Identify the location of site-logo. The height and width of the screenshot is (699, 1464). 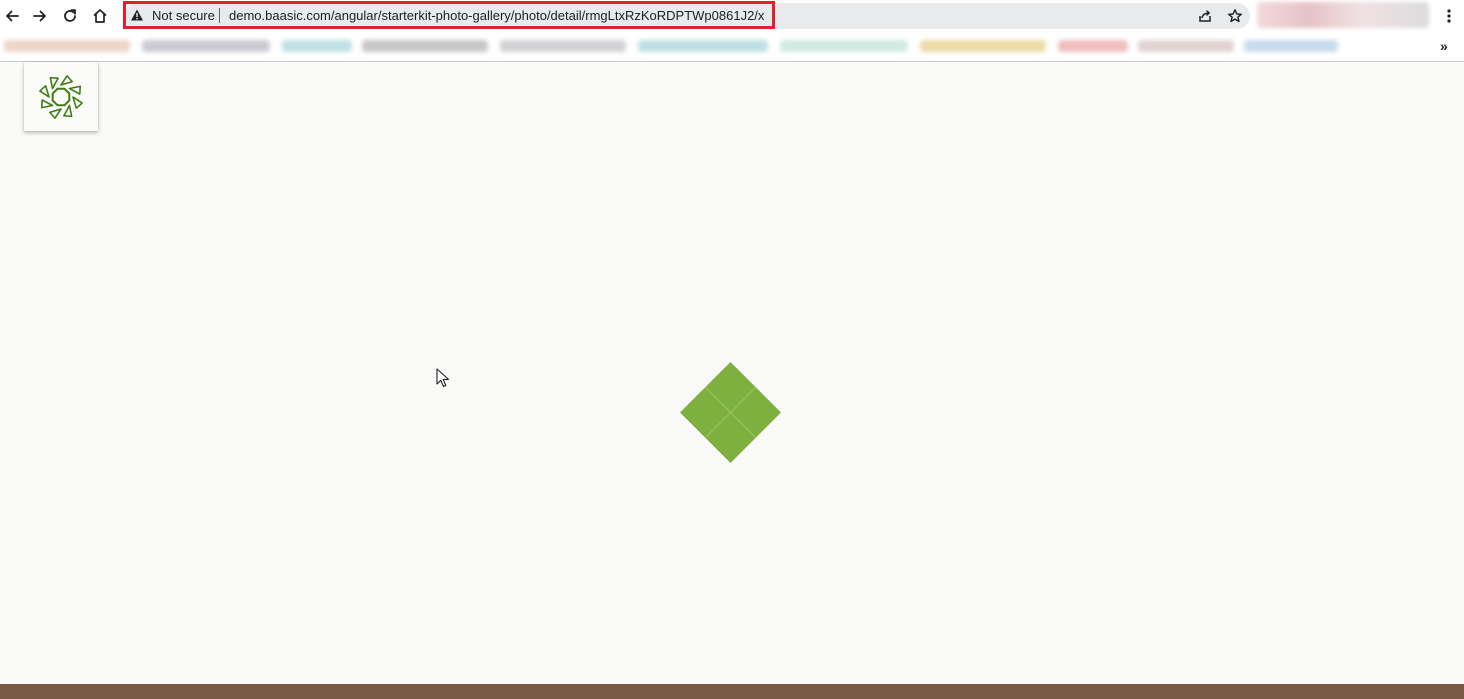
(61, 96).